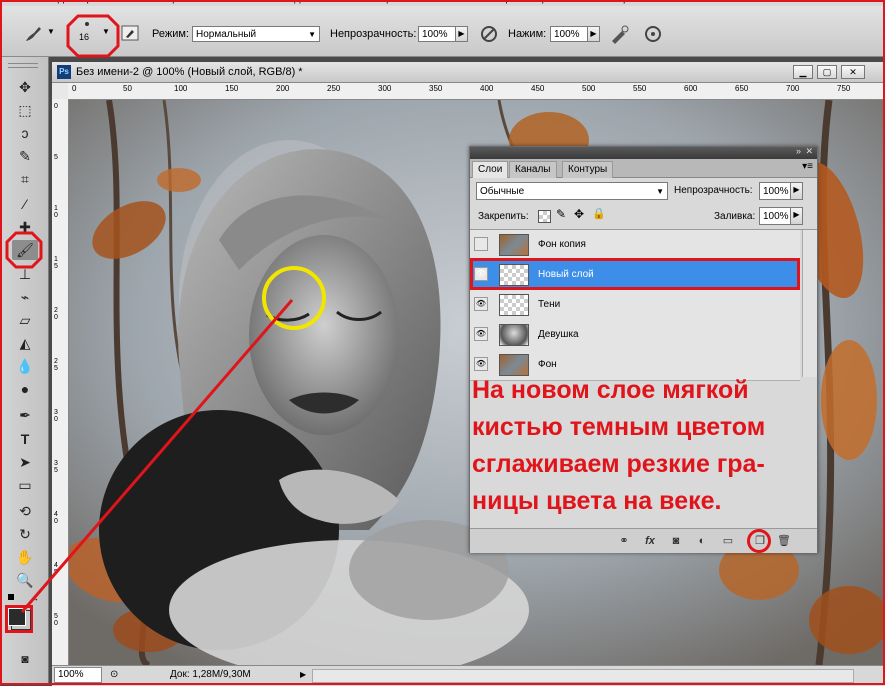  Describe the element at coordinates (618, 464) in the screenshot. I see `caption-line: сглаживаем резкие гра-` at that location.